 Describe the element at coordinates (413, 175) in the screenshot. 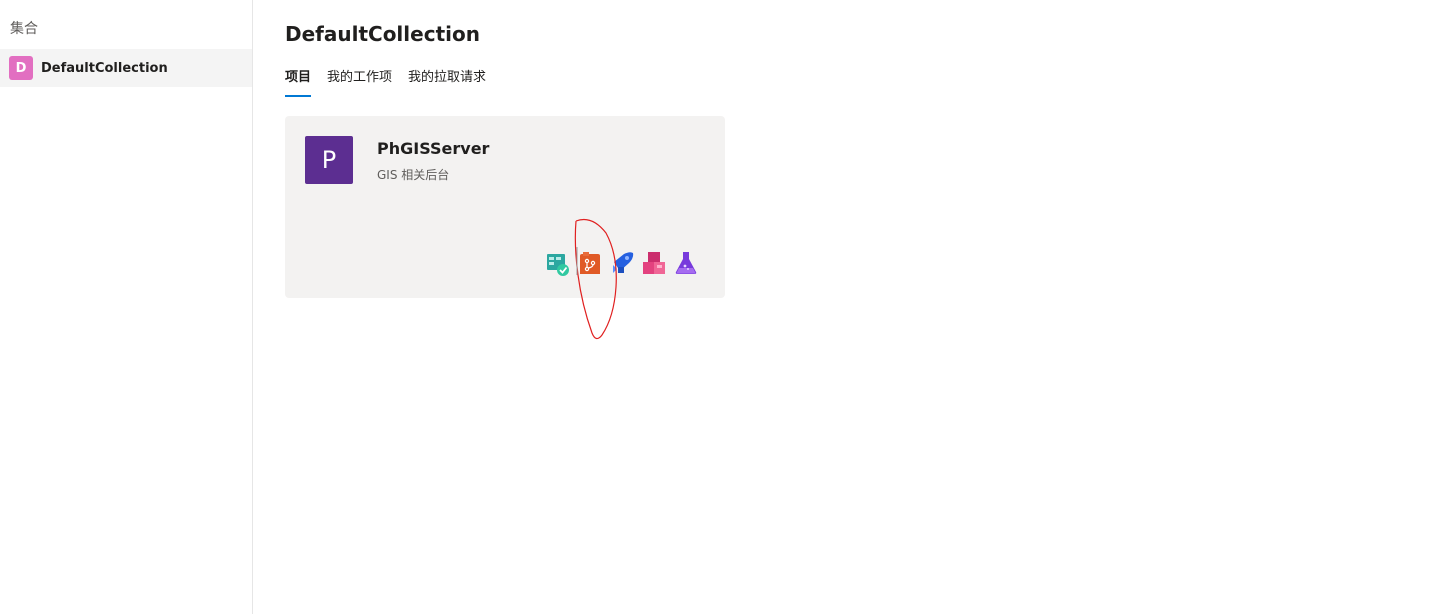

I see `project-description: GIS 相关后台` at that location.